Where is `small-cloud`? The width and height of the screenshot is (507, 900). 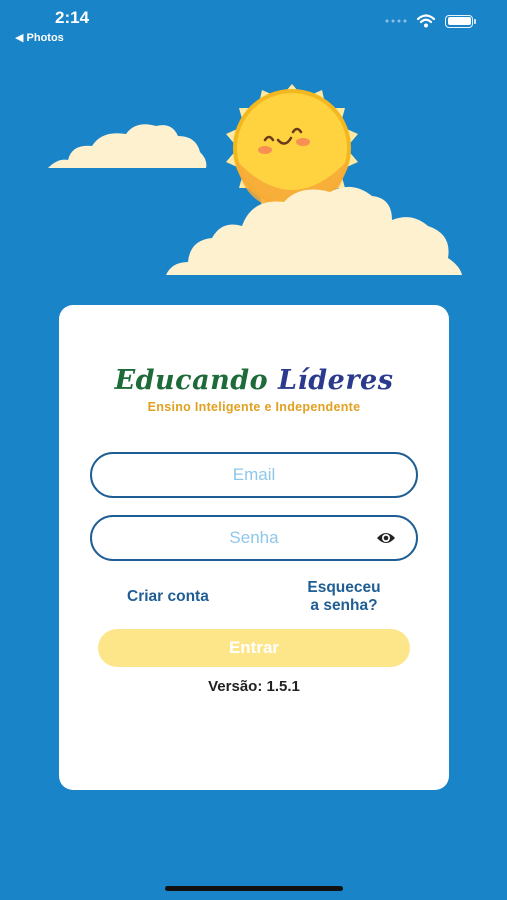 small-cloud is located at coordinates (127, 146).